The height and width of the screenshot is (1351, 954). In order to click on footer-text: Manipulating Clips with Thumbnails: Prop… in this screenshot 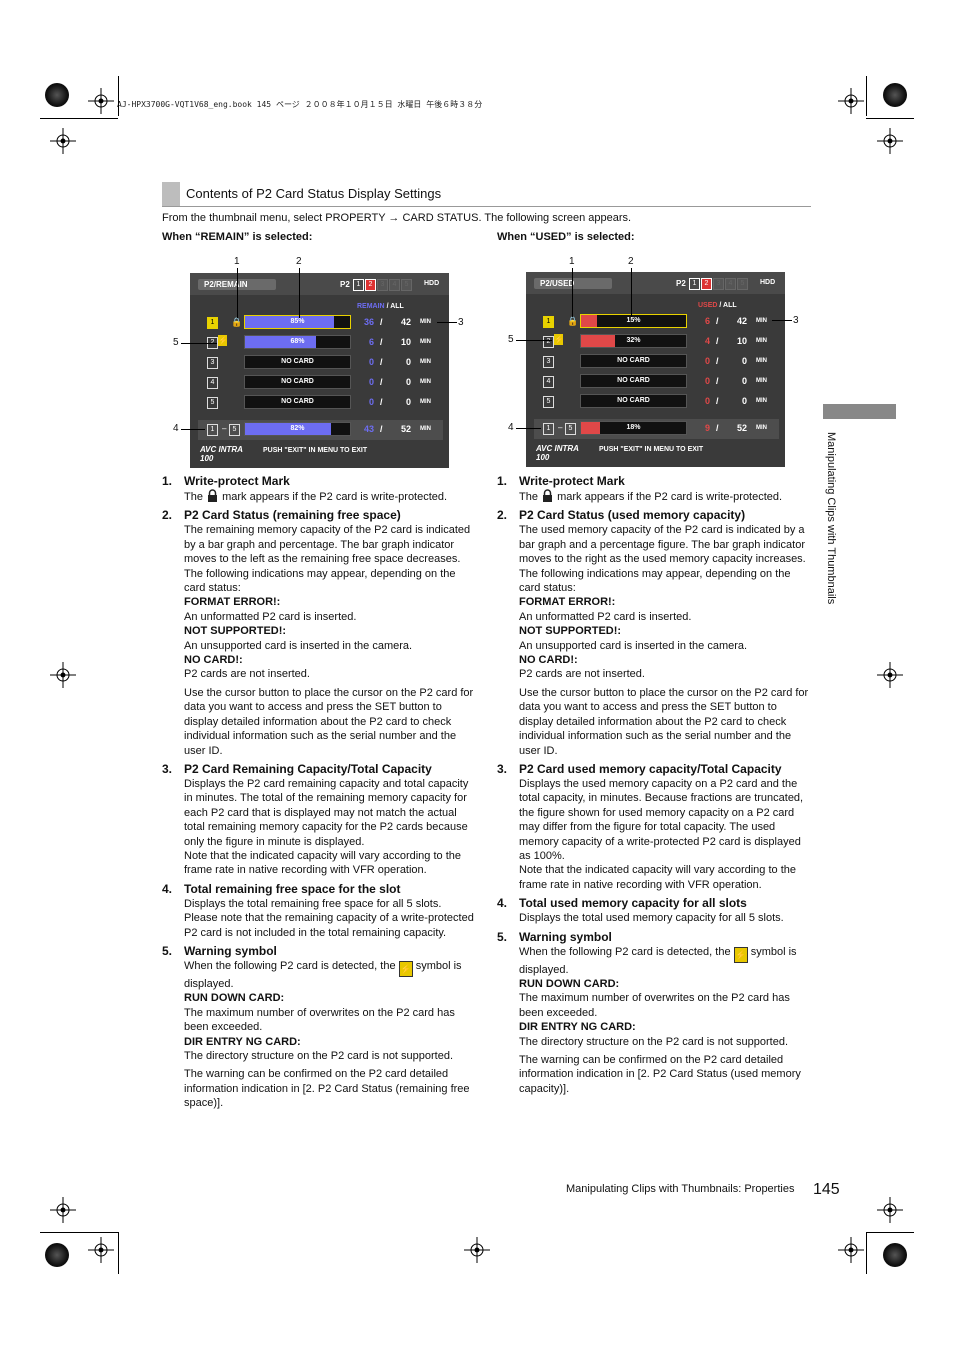, I will do `click(680, 1189)`.